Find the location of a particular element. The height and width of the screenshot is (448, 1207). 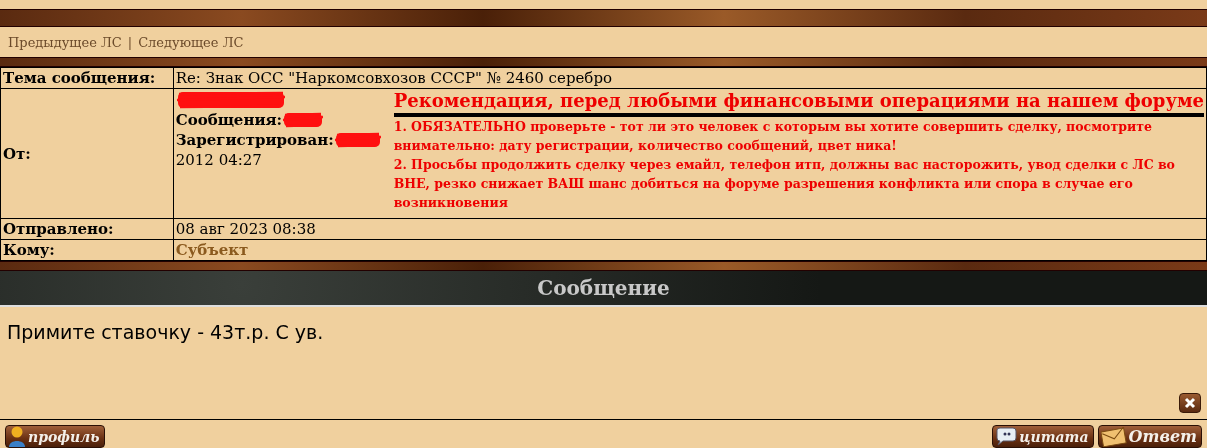

field-label: Отправлено: is located at coordinates (87, 229).